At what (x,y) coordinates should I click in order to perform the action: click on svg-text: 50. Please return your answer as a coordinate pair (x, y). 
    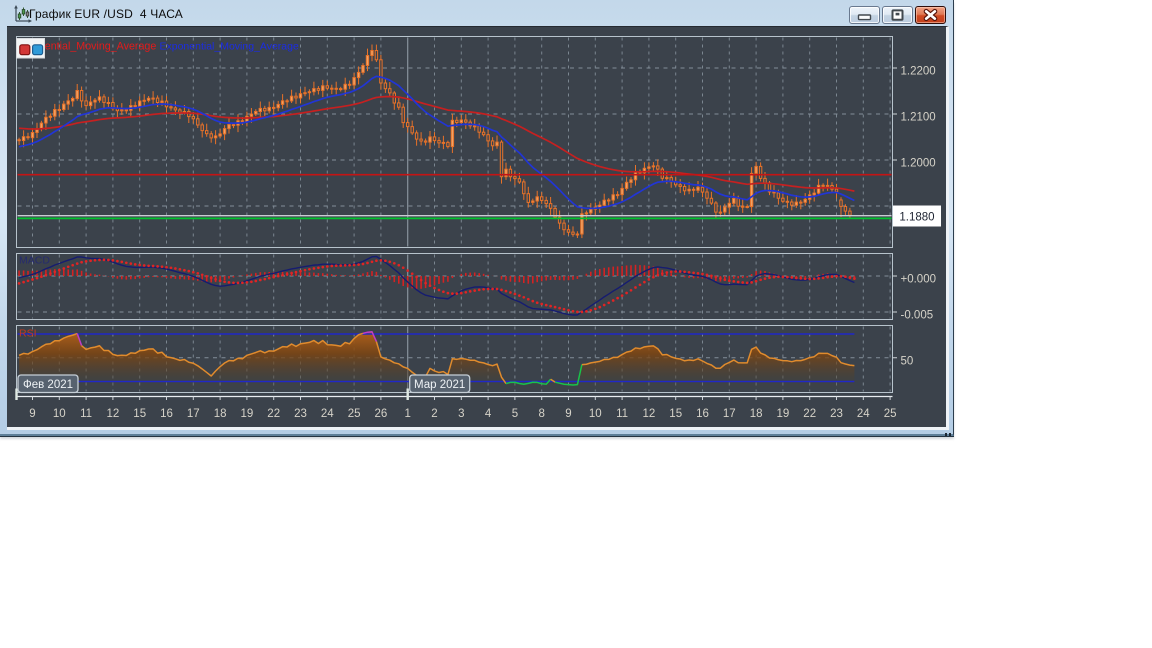
    Looking at the image, I should click on (907, 361).